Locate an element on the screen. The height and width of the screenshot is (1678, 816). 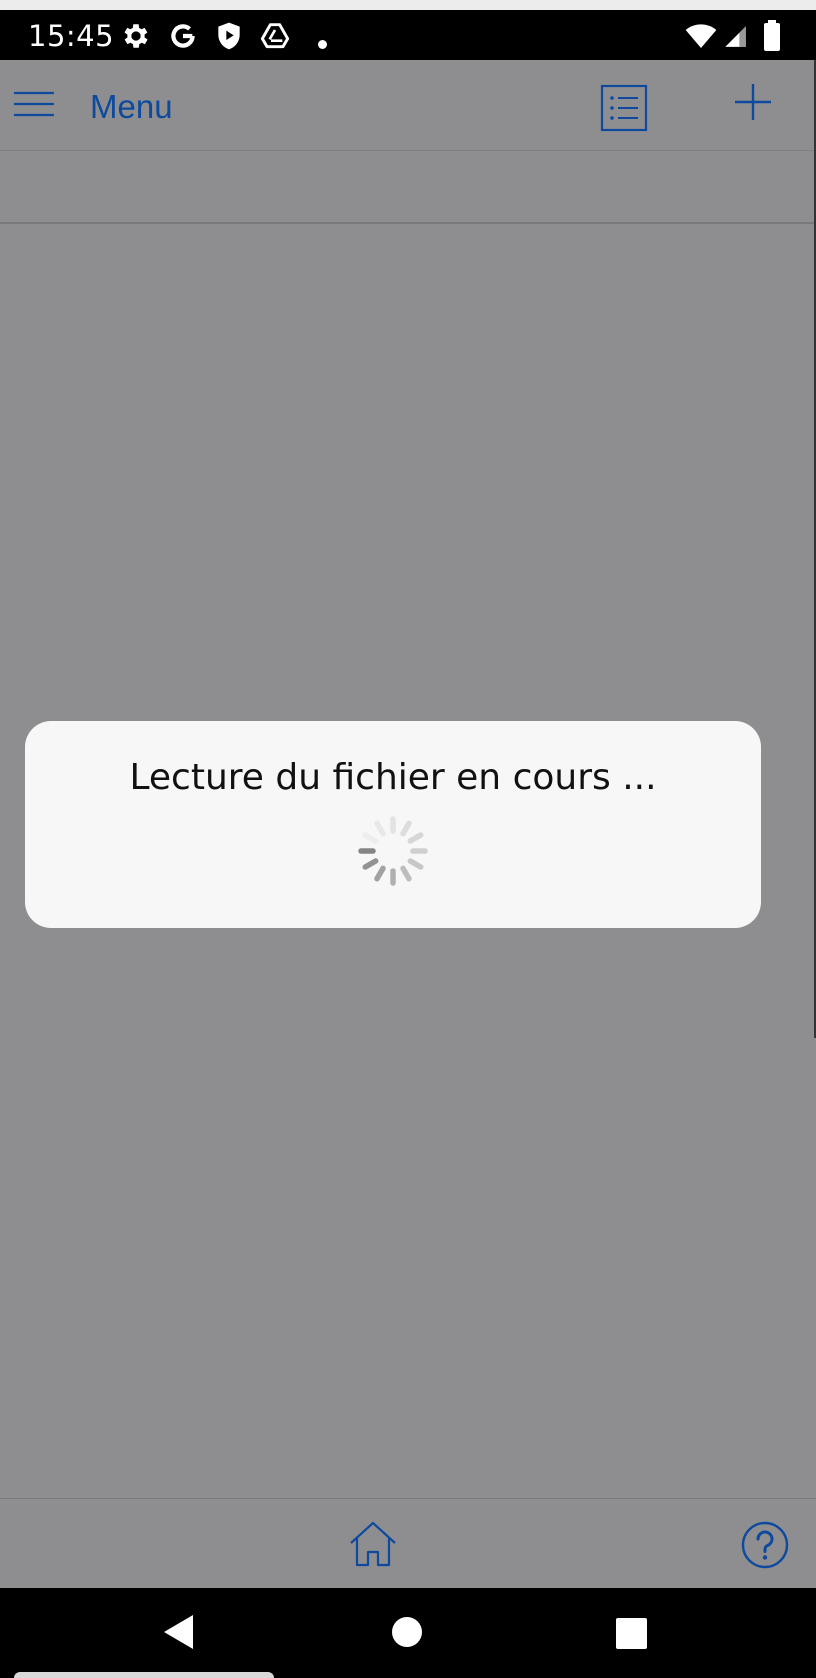
home-icon is located at coordinates (373, 1544).